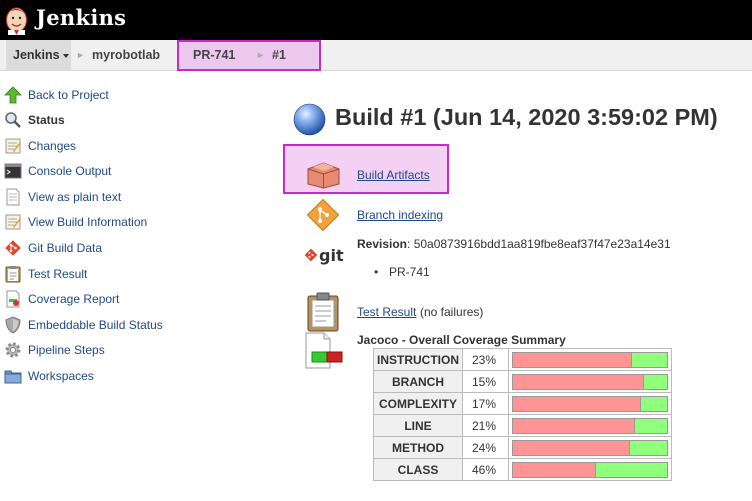 This screenshot has height=501, width=752. What do you see at coordinates (68, 95) in the screenshot?
I see `sidebar-item-label: Back to Project` at bounding box center [68, 95].